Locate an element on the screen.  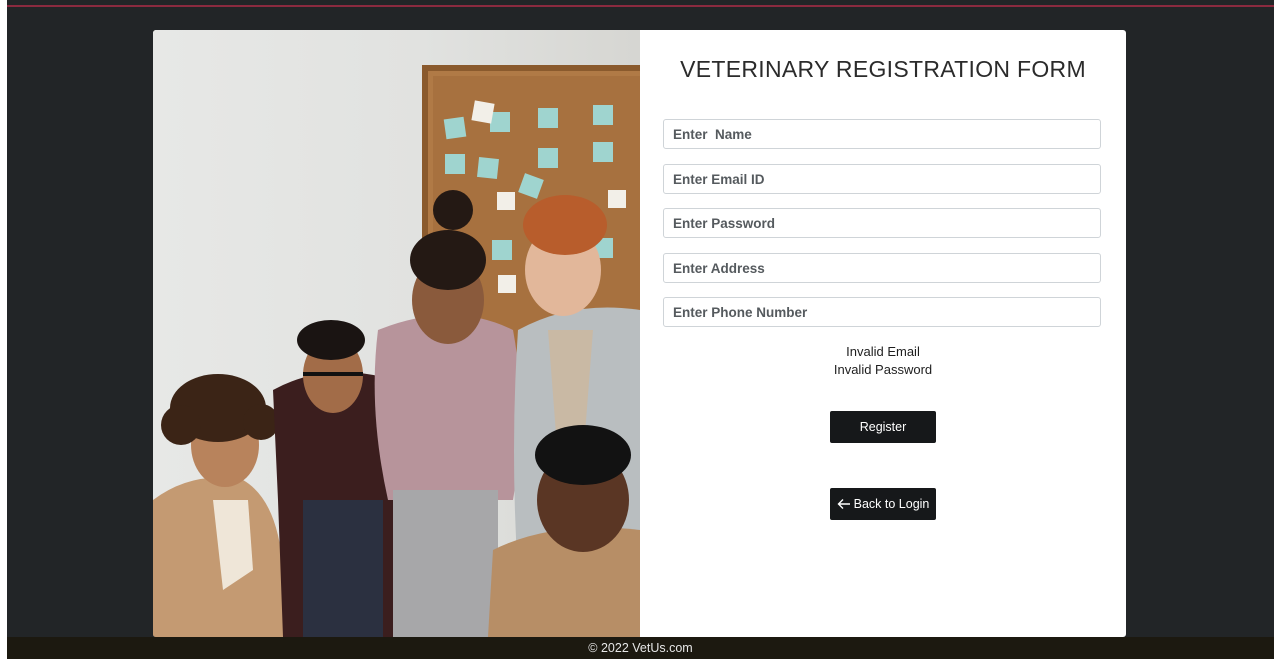
error-messages: Invalid Email Invalid Password is located at coordinates (883, 361).